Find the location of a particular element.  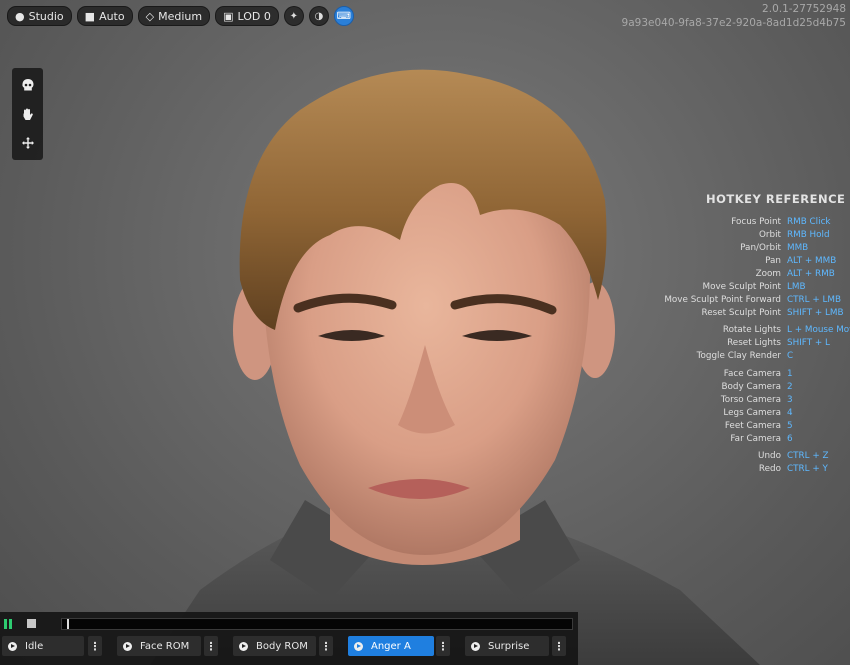

anim-tab-label: Anger A is located at coordinates (391, 646).